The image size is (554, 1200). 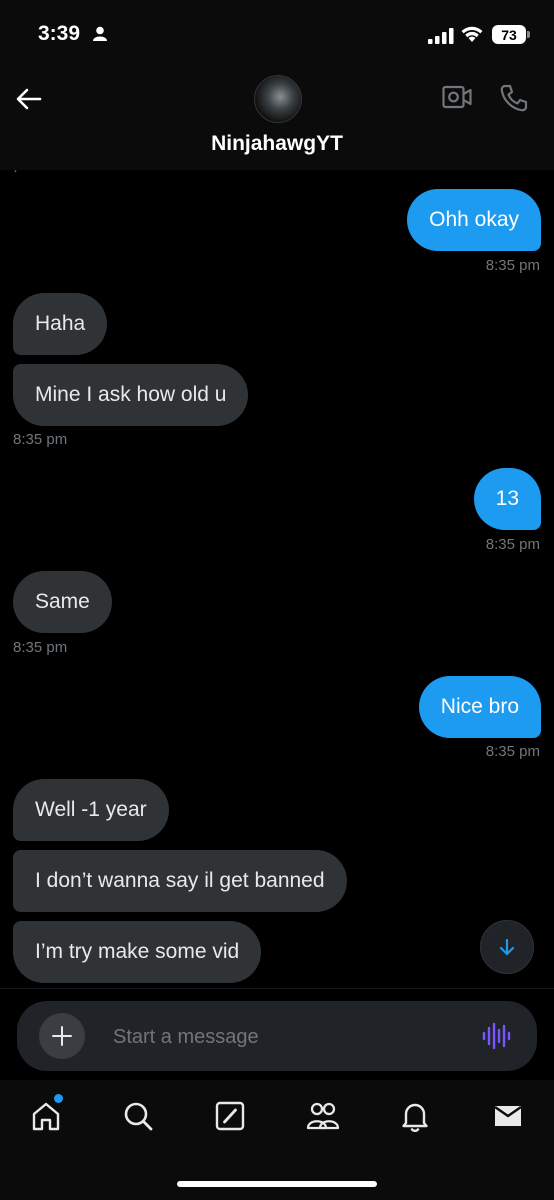 I want to click on message-text: I’m try make some vid, so click(x=137, y=951).